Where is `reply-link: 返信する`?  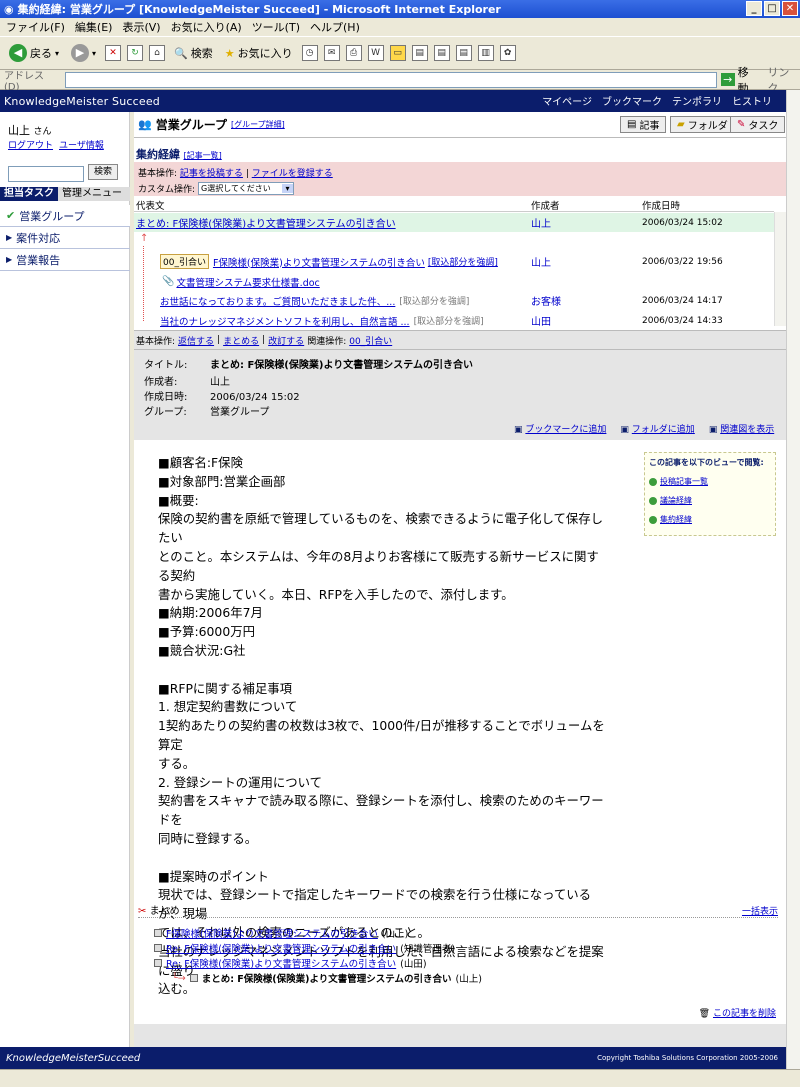 reply-link: 返信する is located at coordinates (196, 340).